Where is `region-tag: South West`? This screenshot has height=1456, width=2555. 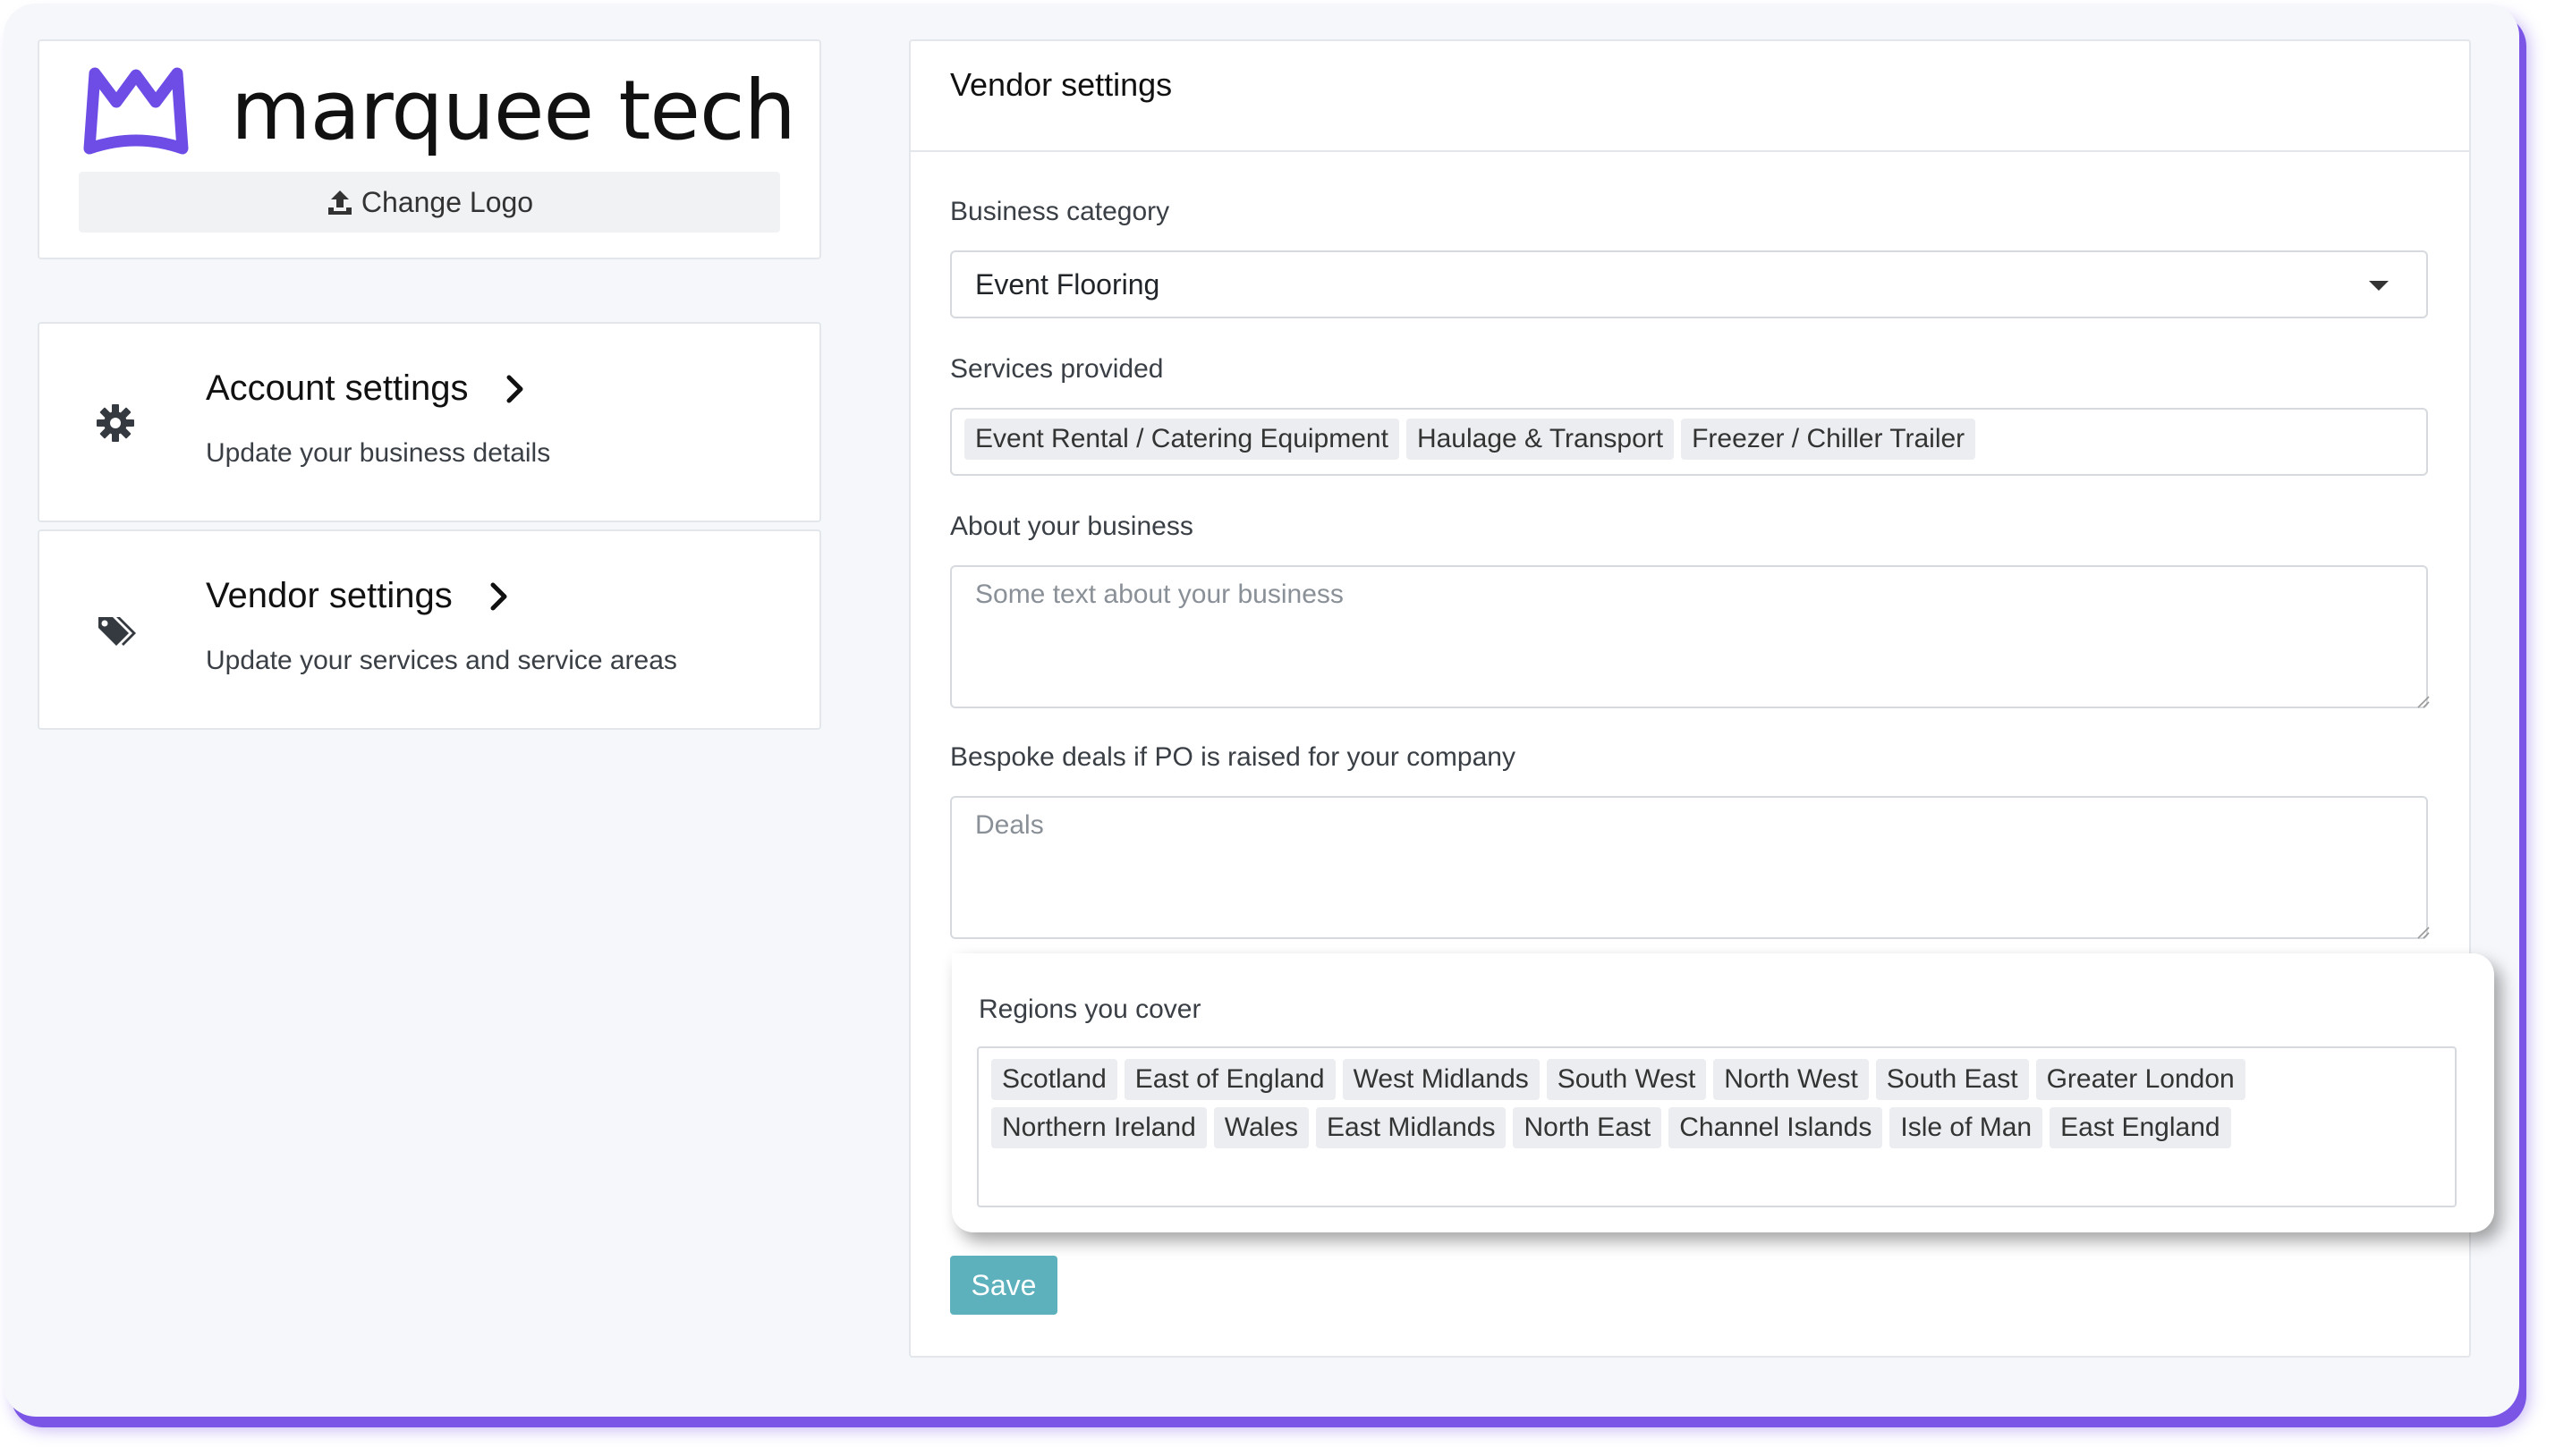
region-tag: South West is located at coordinates (1627, 1079).